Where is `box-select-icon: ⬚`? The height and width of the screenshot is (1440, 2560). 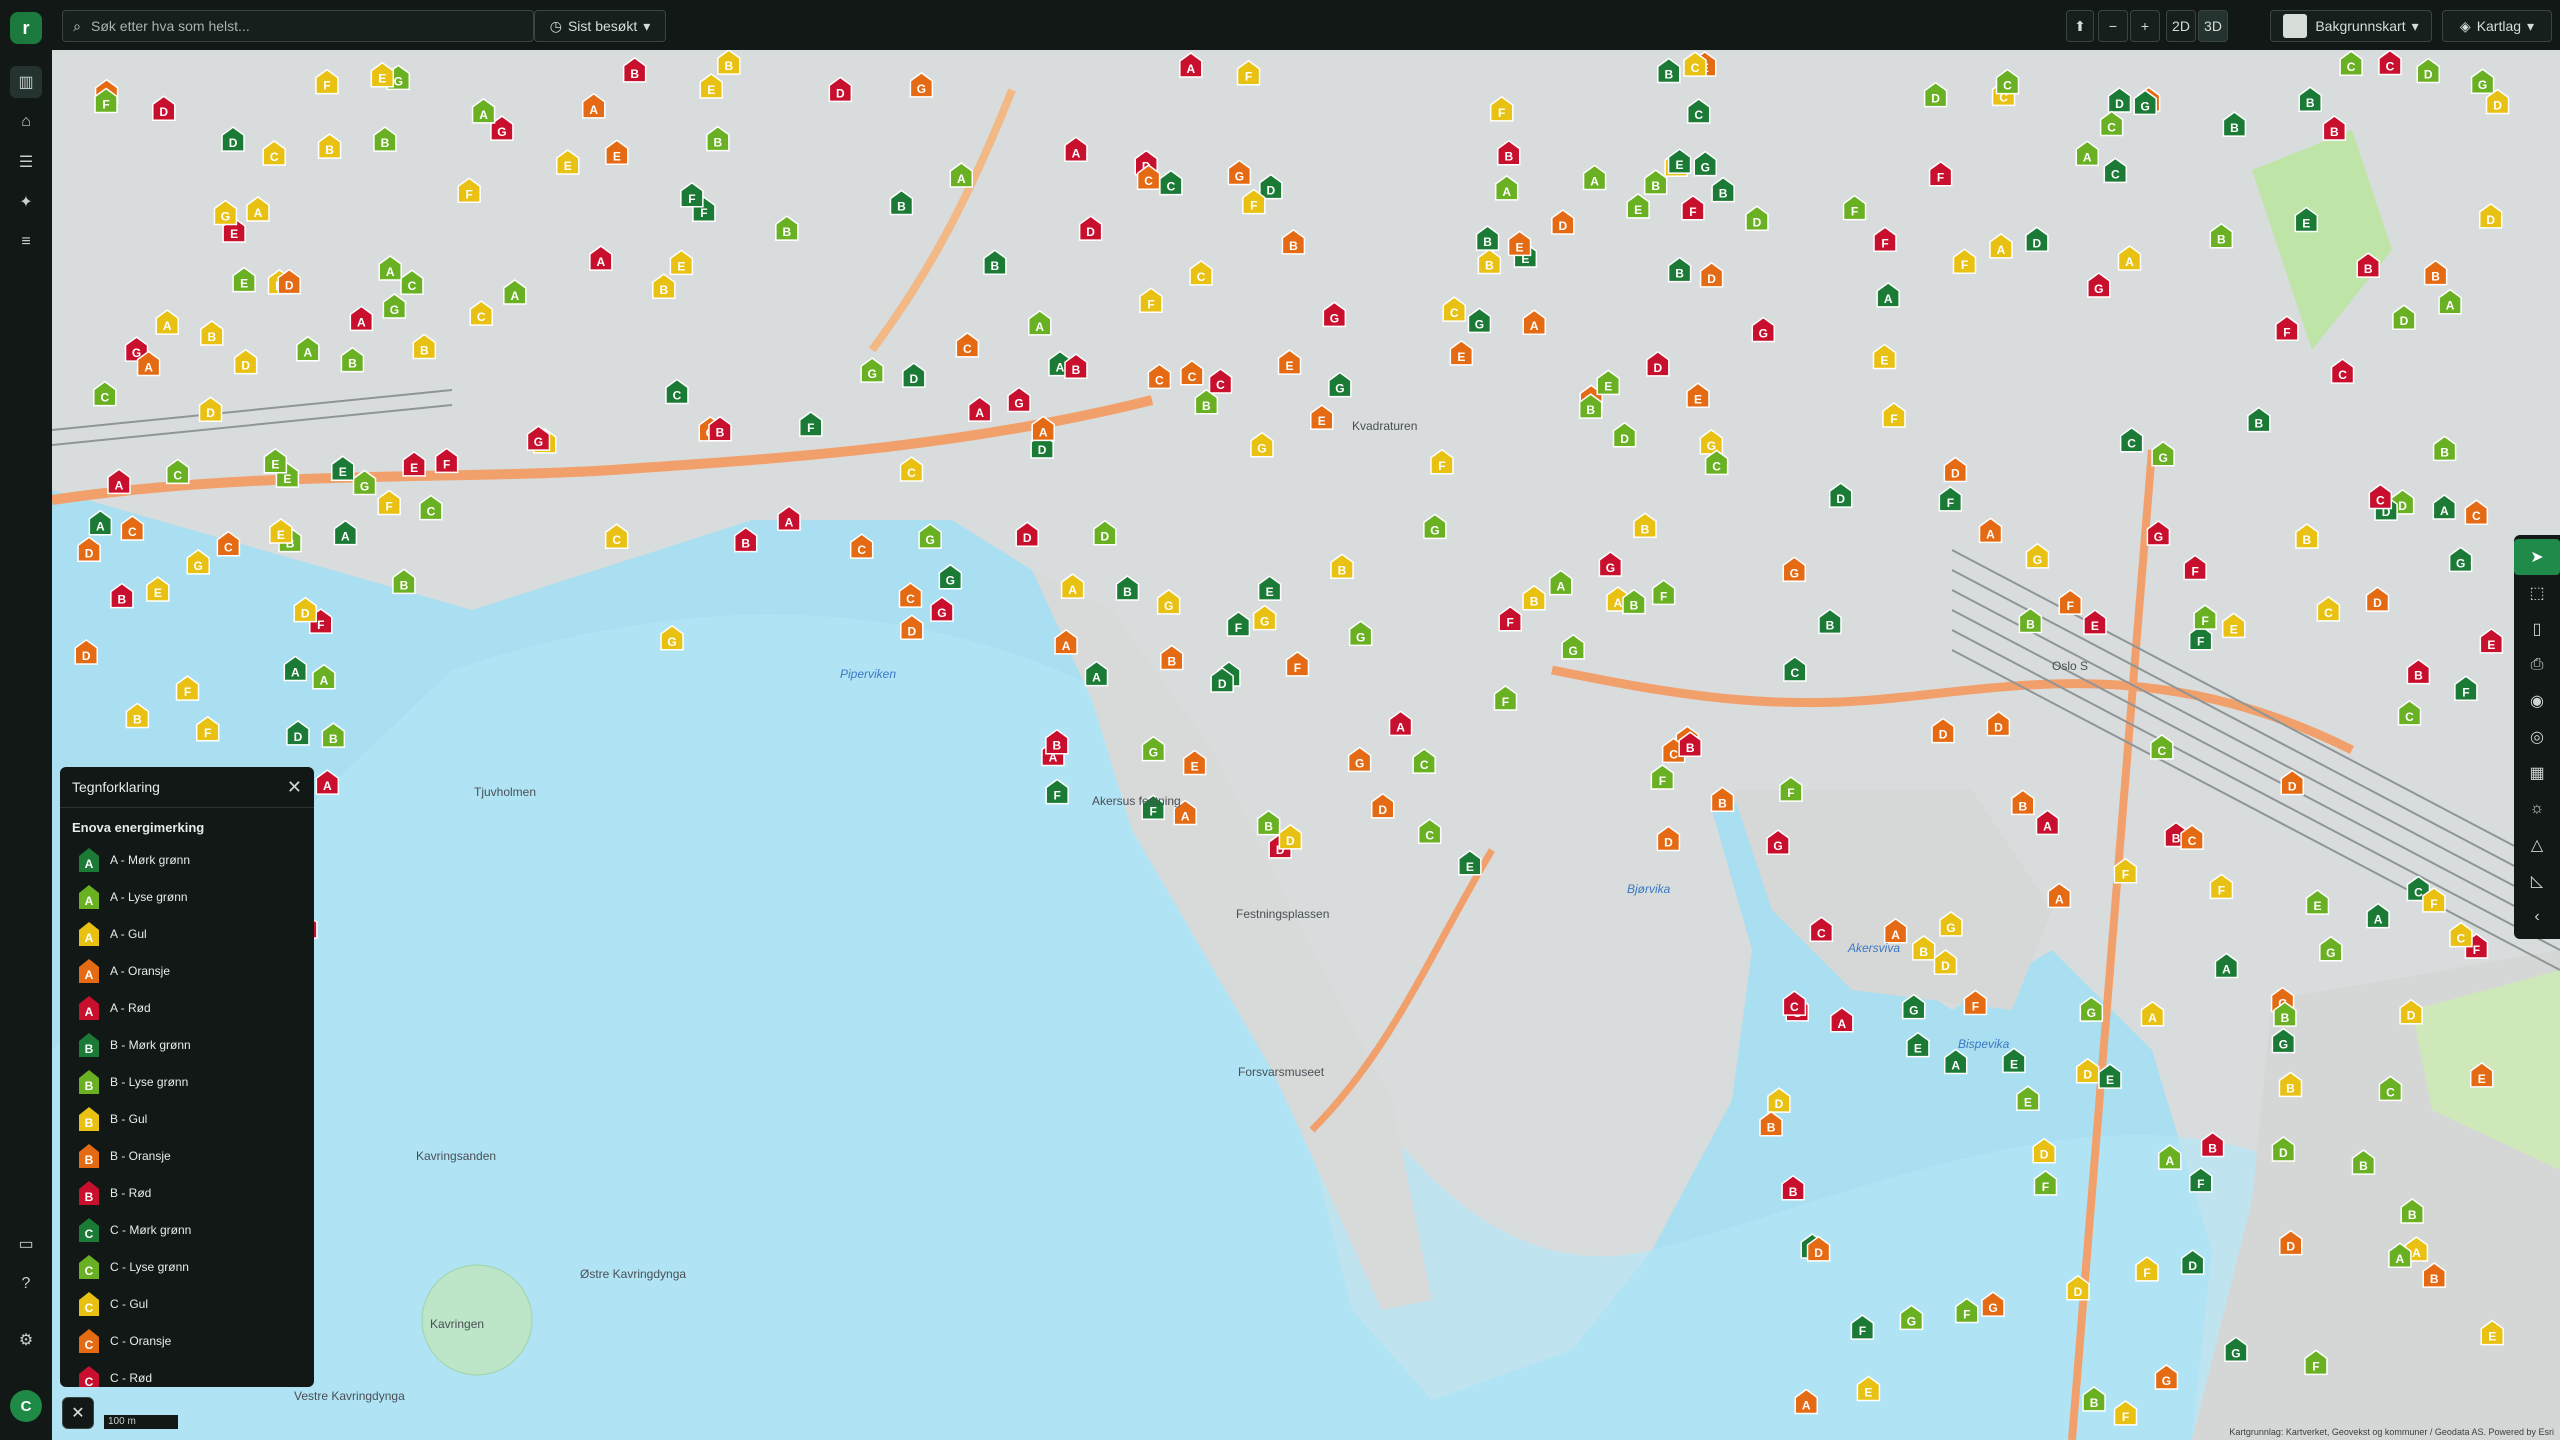 box-select-icon: ⬚ is located at coordinates (2537, 593).